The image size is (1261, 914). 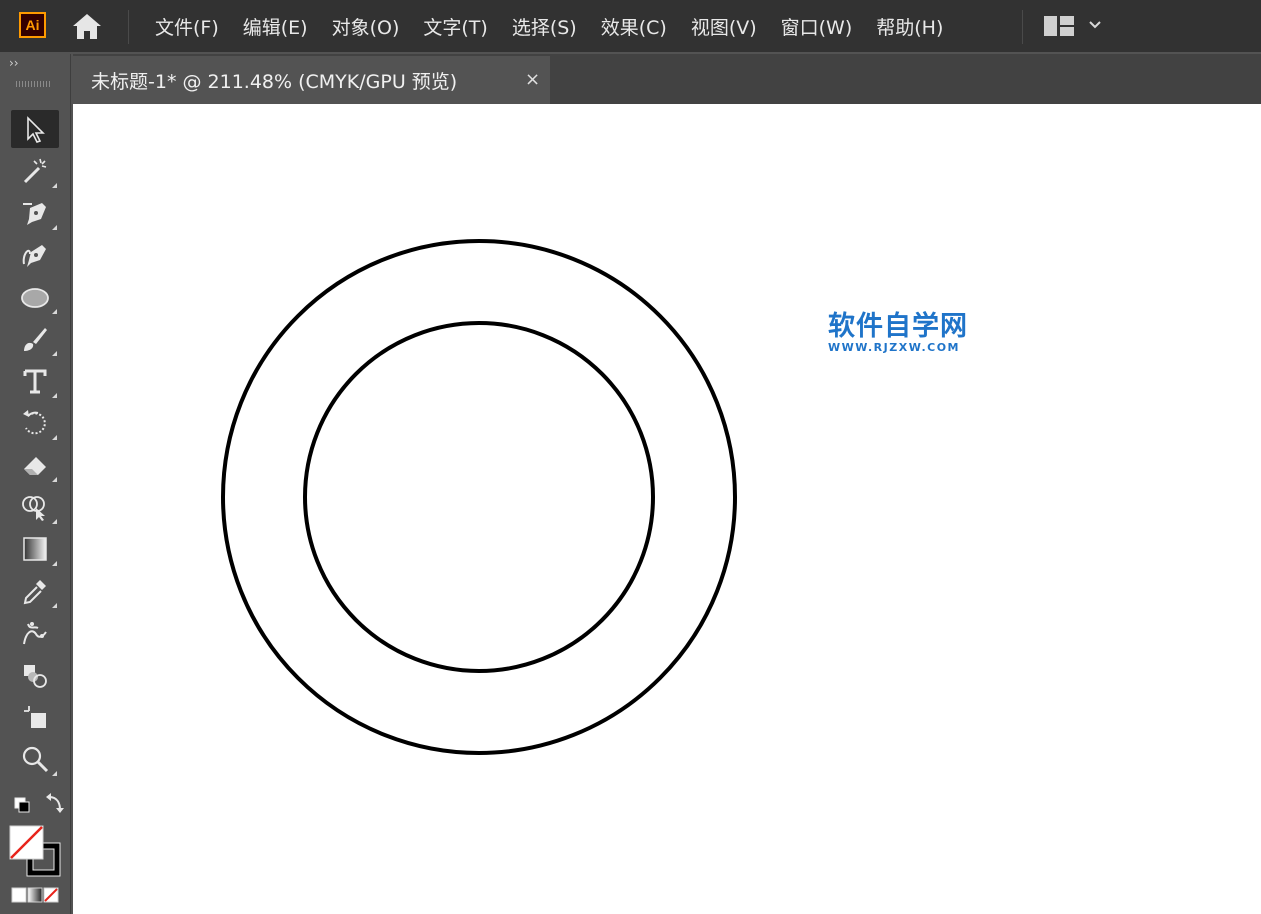 What do you see at coordinates (87, 26) in the screenshot?
I see `home-icon` at bounding box center [87, 26].